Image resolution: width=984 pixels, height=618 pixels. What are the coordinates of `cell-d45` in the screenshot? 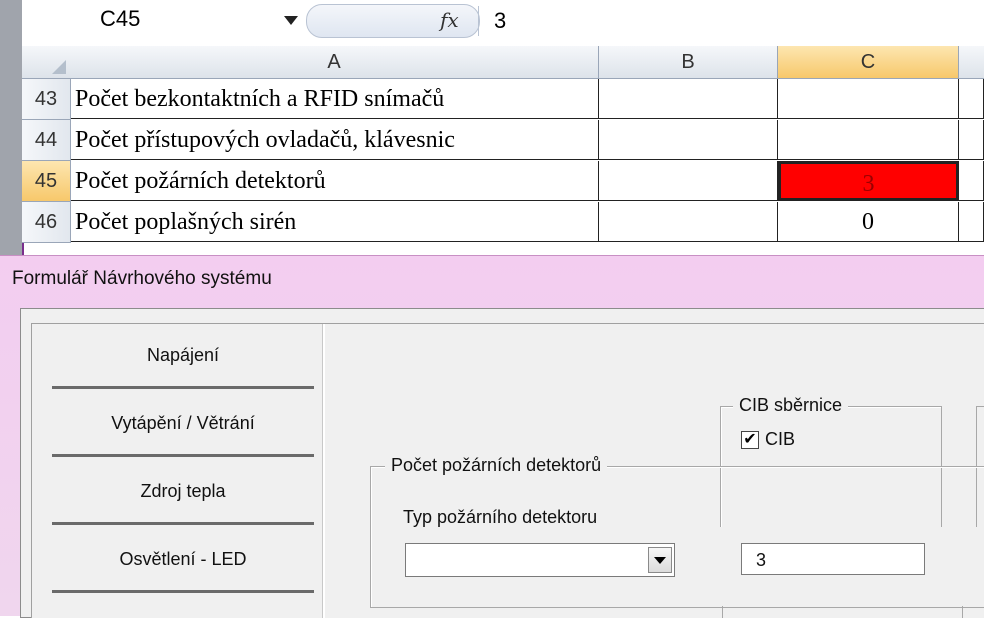 It's located at (971, 181).